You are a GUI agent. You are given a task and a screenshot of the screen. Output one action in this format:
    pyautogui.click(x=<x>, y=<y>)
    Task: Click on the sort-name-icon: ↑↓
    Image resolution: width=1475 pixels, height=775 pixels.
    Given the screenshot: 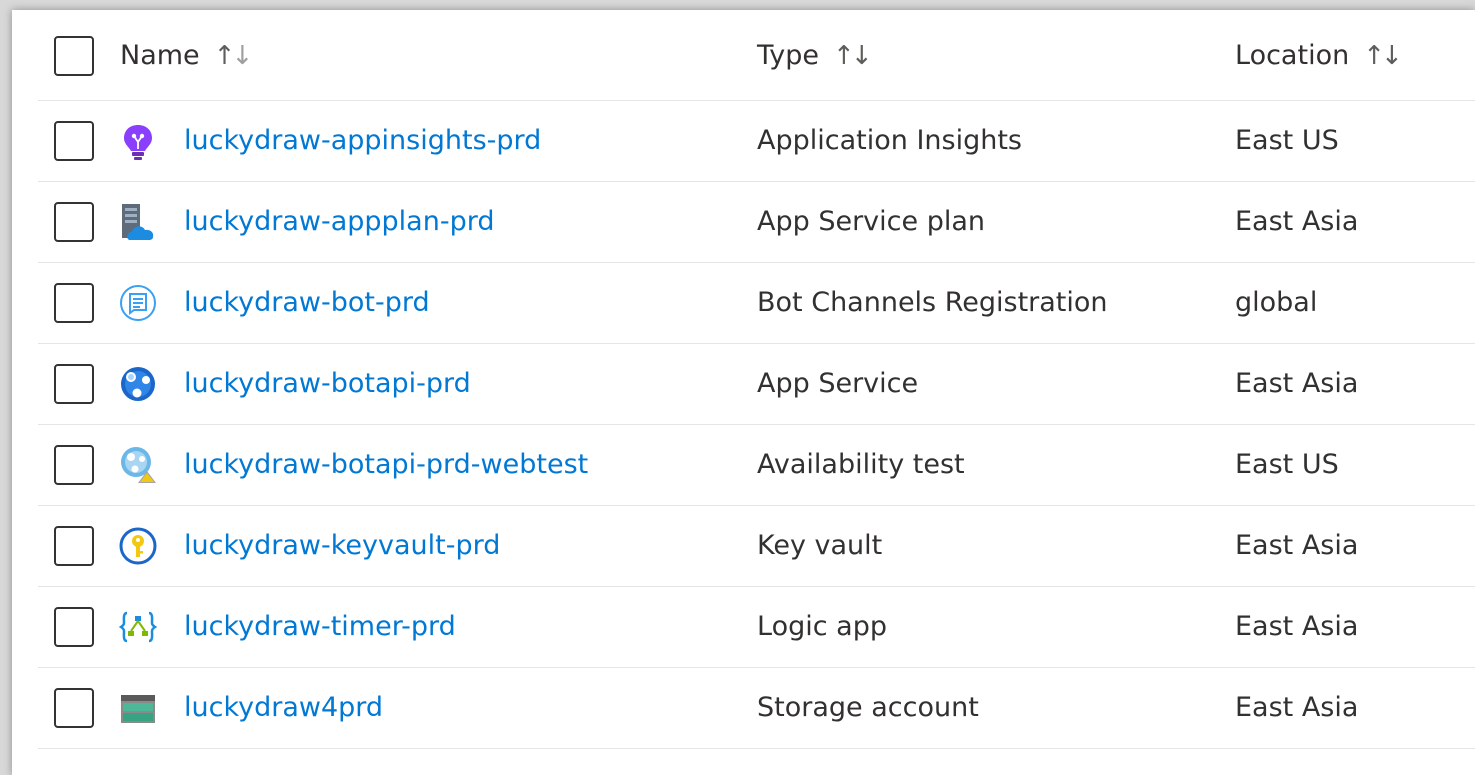 What is the action you would take?
    pyautogui.click(x=234, y=56)
    